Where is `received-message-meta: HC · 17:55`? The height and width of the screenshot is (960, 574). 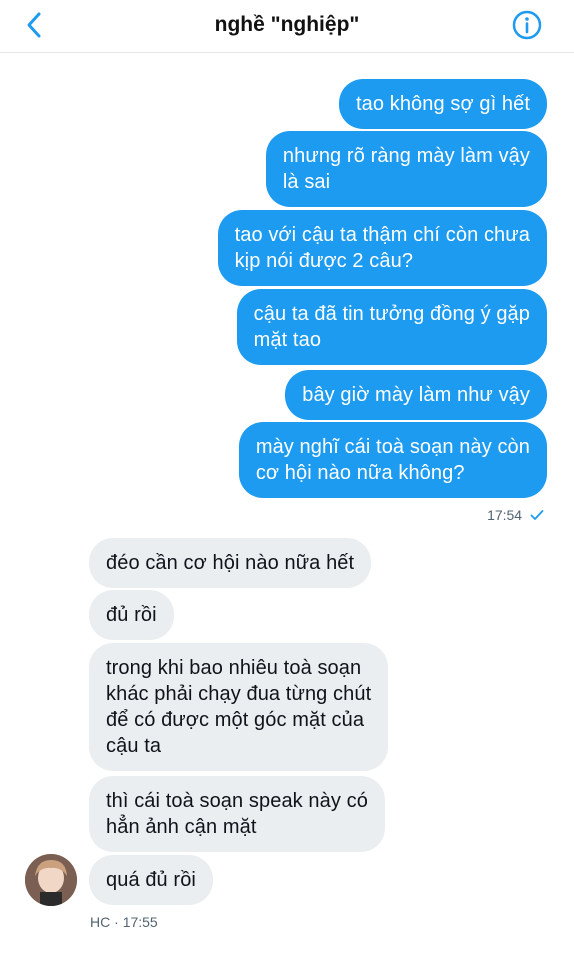
received-message-meta: HC · 17:55 is located at coordinates (124, 922).